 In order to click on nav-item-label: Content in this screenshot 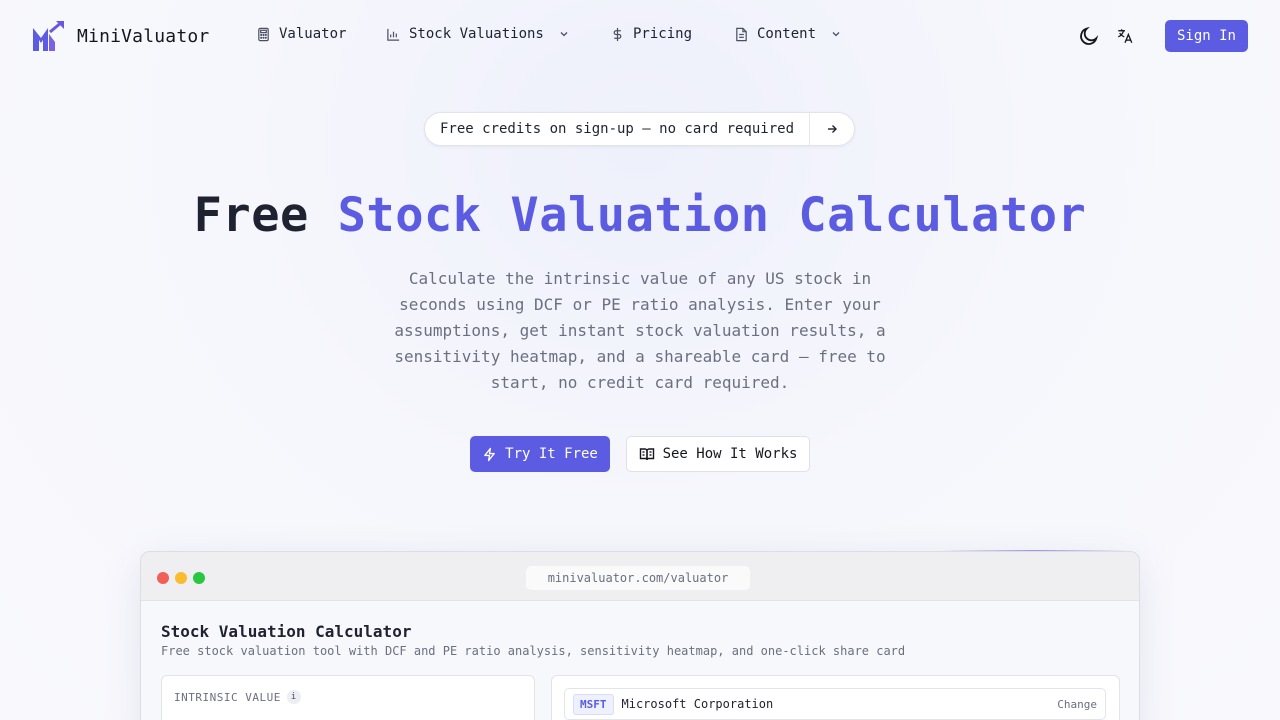, I will do `click(787, 34)`.